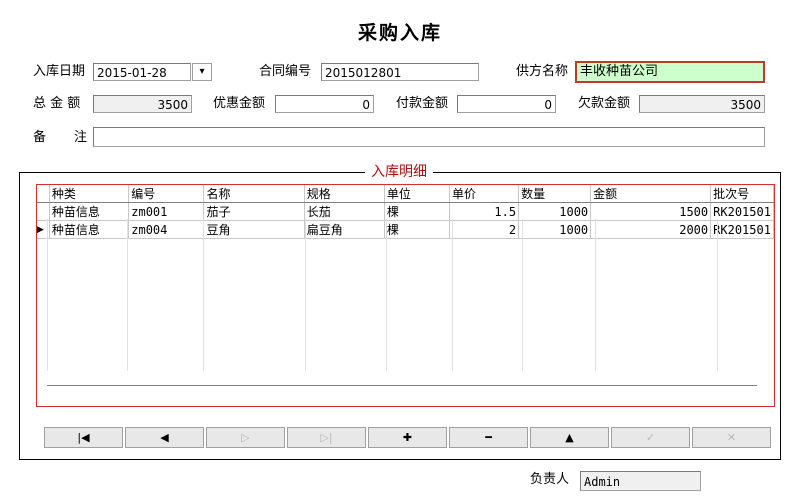  I want to click on nav-edit-button: ▲, so click(569, 437).